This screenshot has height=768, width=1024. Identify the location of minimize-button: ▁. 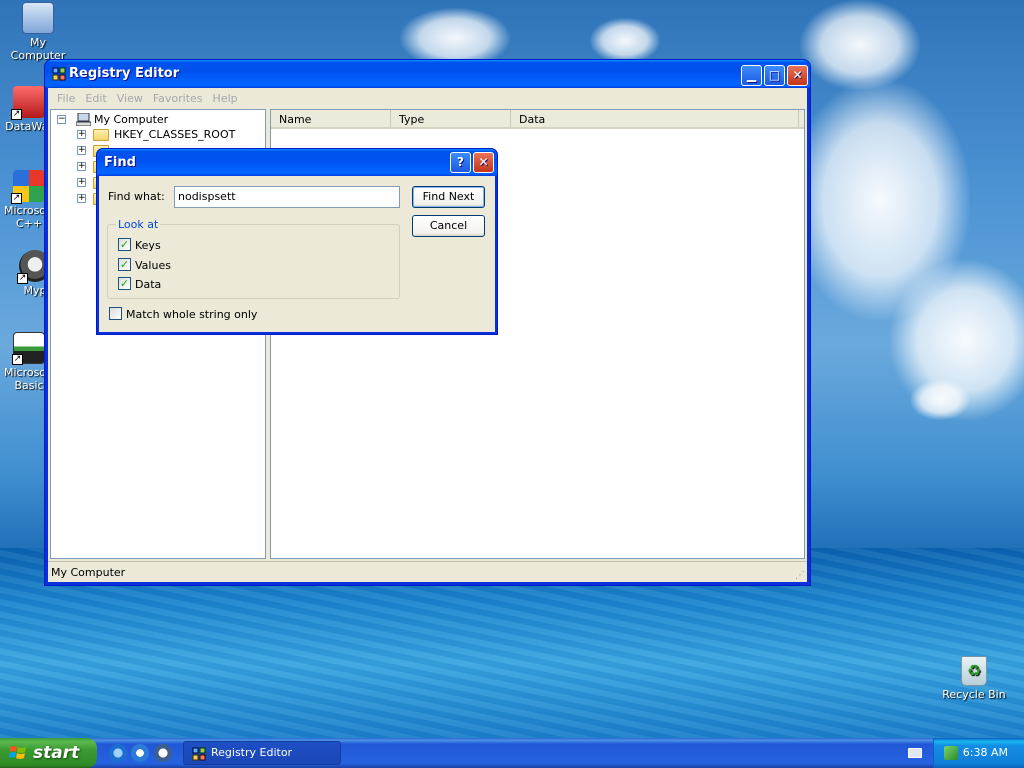
(751, 75).